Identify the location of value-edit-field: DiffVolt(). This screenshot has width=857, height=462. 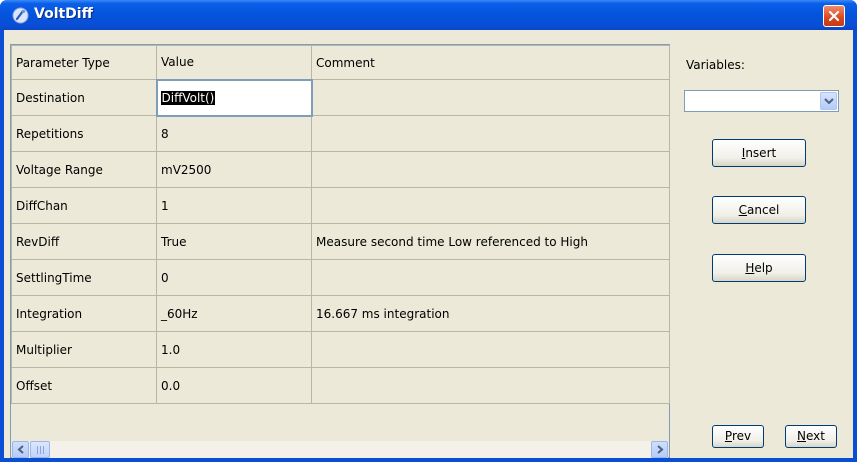
(234, 97).